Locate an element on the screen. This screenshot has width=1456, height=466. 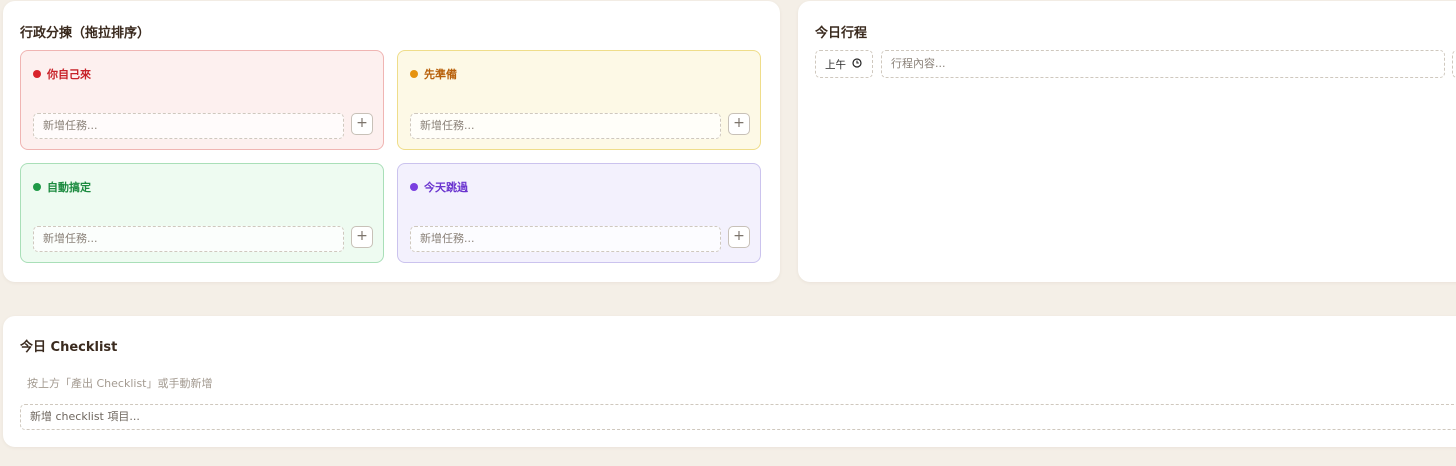
triage-title: 行政分揀（拖拉排序） is located at coordinates (85, 33).